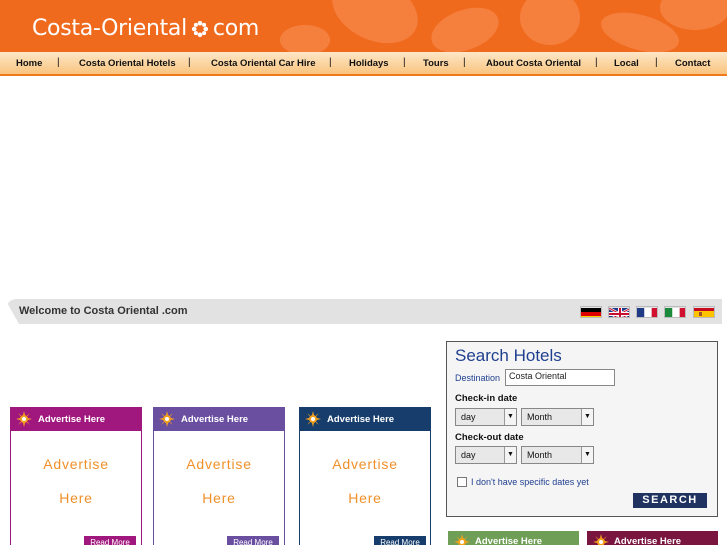 The width and height of the screenshot is (727, 545). What do you see at coordinates (626, 63) in the screenshot?
I see `nav-local: Local` at bounding box center [626, 63].